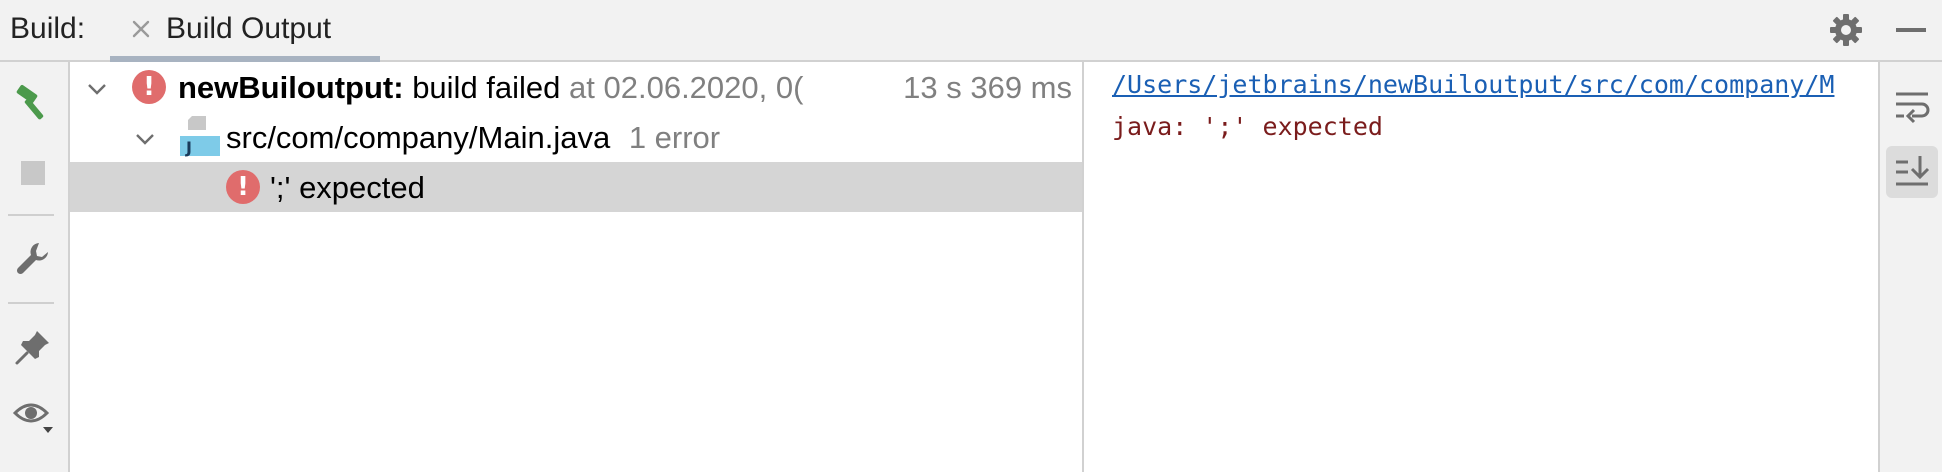  I want to click on hammer-icon, so click(33, 103).